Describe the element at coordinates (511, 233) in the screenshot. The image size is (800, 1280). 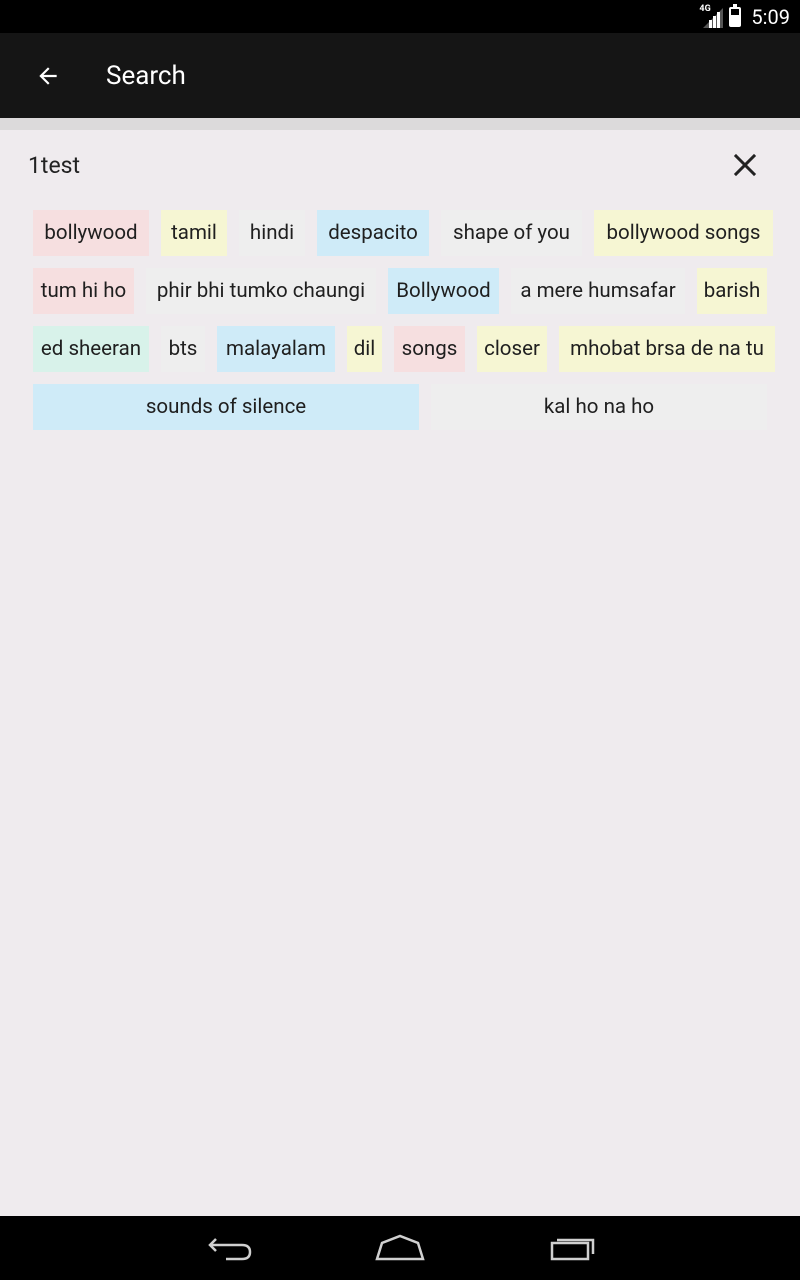
I see `suggestion-chip: shape of you` at that location.